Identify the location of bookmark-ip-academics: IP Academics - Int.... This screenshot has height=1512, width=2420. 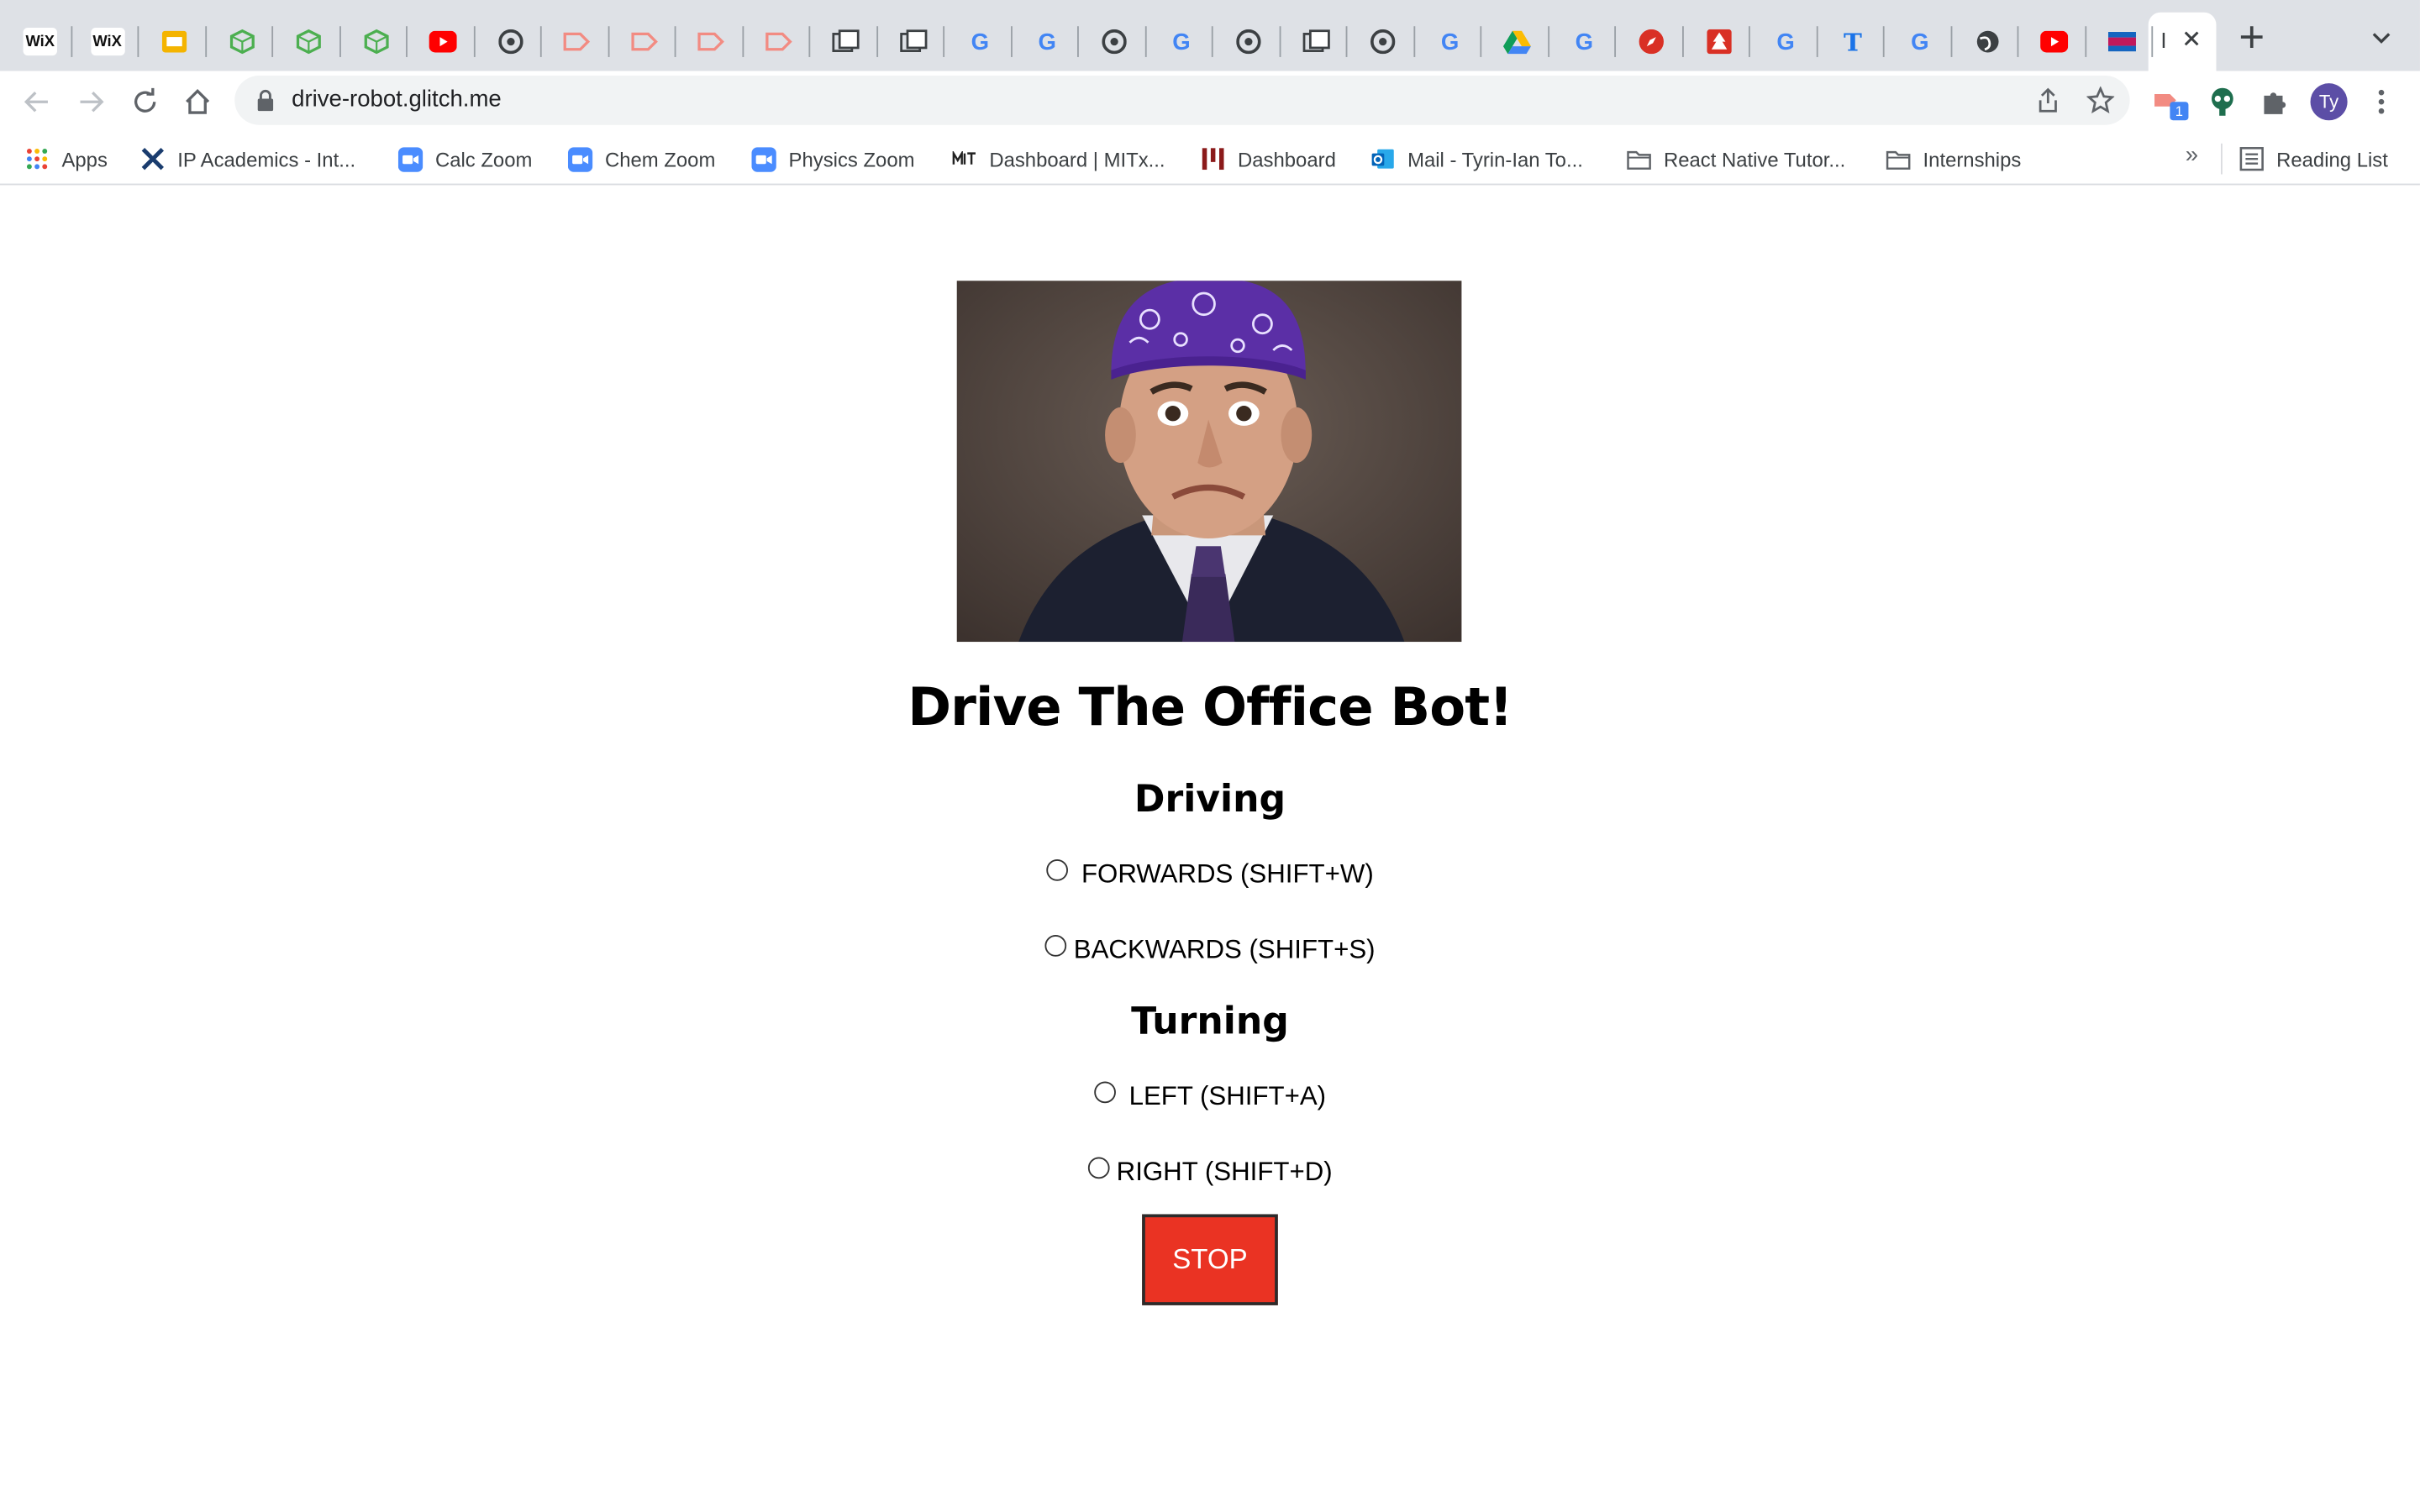
(248, 159).